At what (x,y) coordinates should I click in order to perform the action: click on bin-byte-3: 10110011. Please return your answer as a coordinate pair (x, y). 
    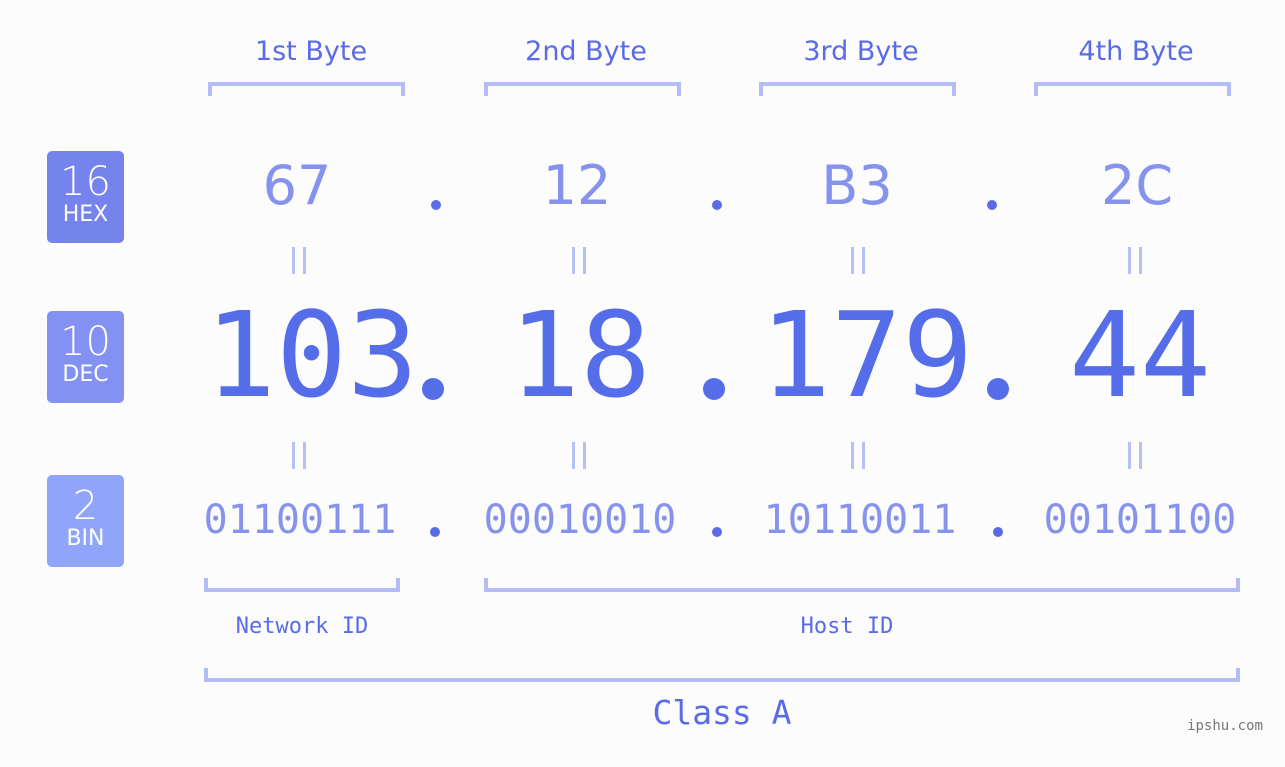
    Looking at the image, I should click on (860, 520).